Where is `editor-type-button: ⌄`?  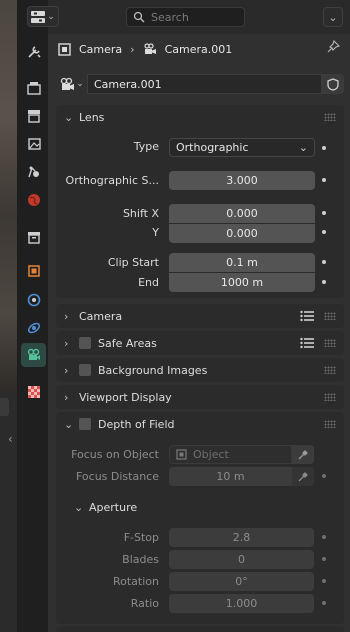 editor-type-button: ⌄ is located at coordinates (43, 16).